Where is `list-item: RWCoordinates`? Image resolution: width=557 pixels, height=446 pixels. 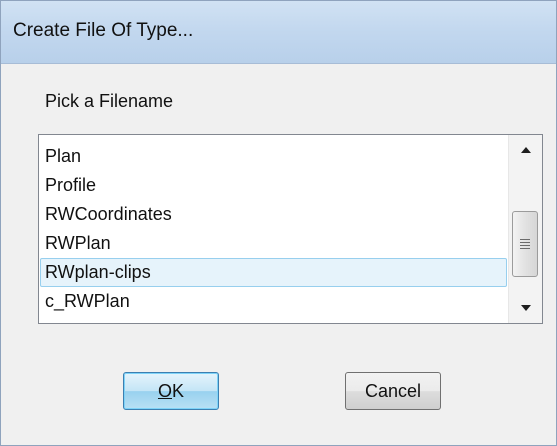
list-item: RWCoordinates is located at coordinates (273, 214).